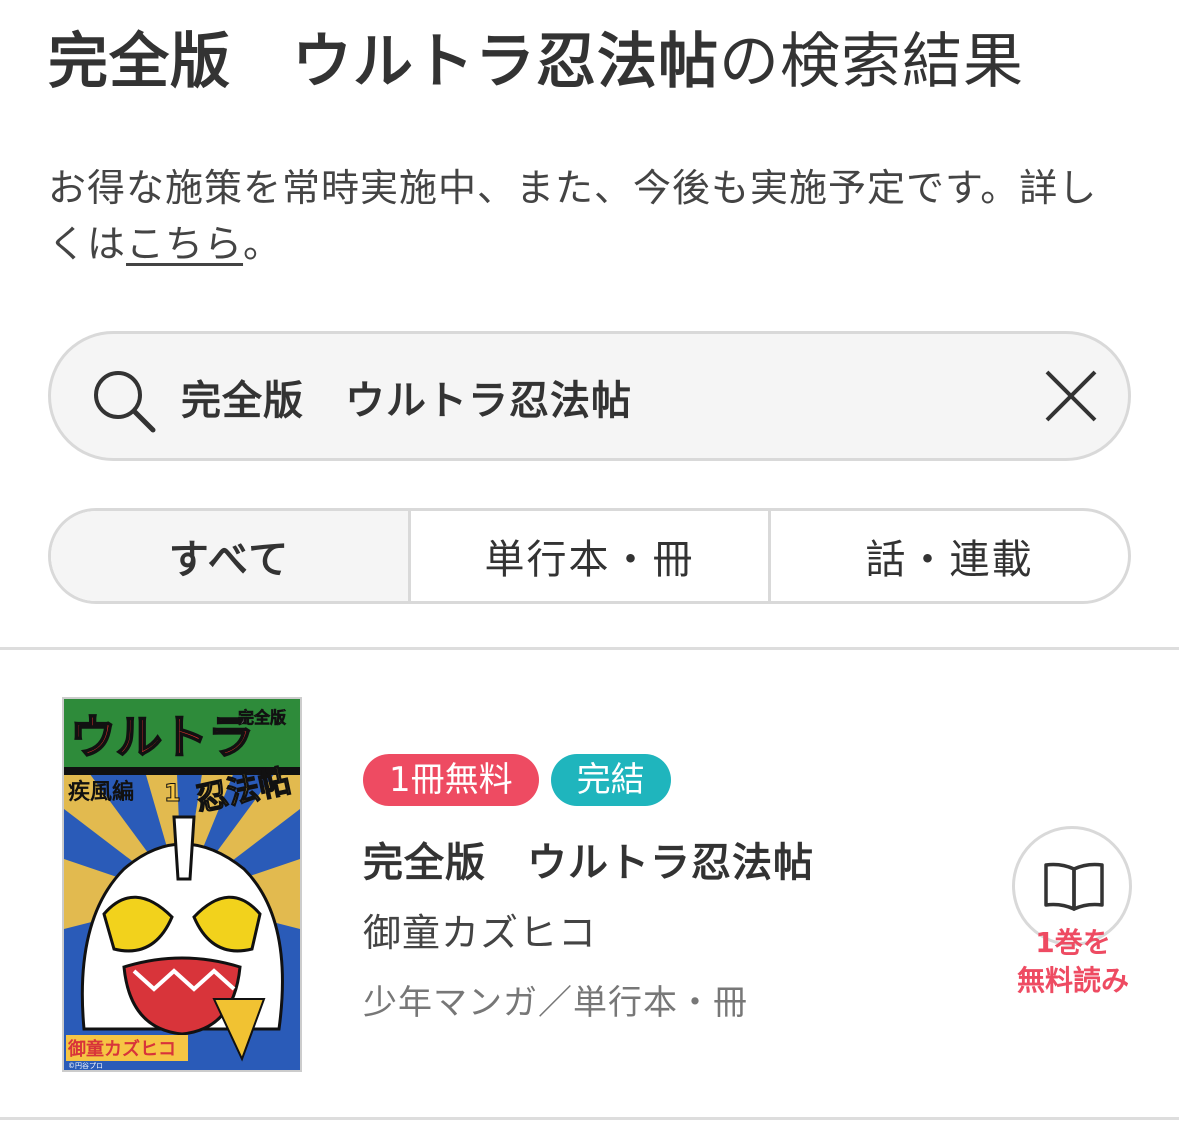  I want to click on free-badge: 1冊無料, so click(451, 780).